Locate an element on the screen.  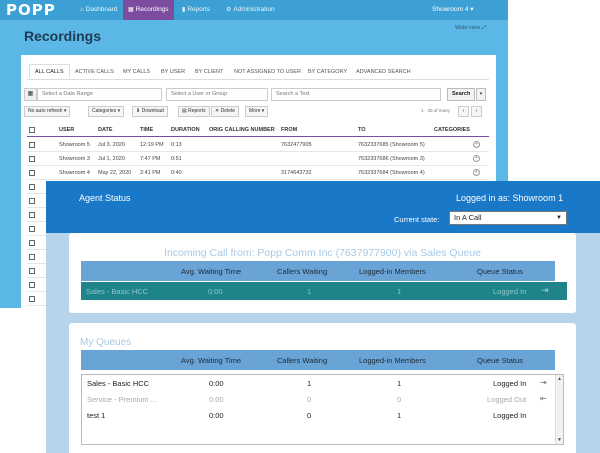
categories-dropdown: Categories ▾ is located at coordinates (106, 111).